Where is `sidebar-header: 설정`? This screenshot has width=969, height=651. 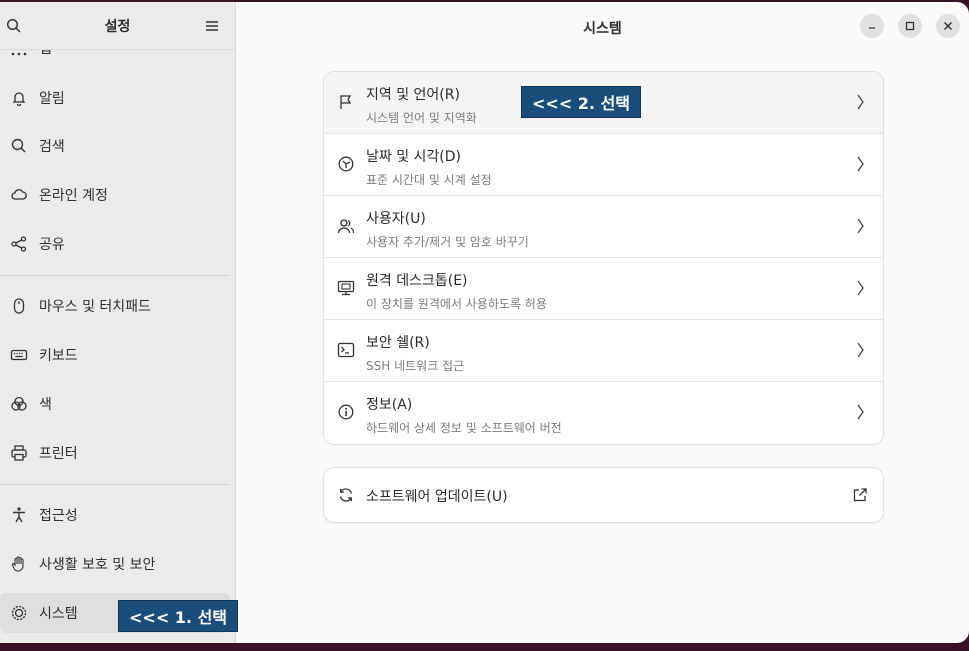
sidebar-header: 설정 is located at coordinates (117, 26).